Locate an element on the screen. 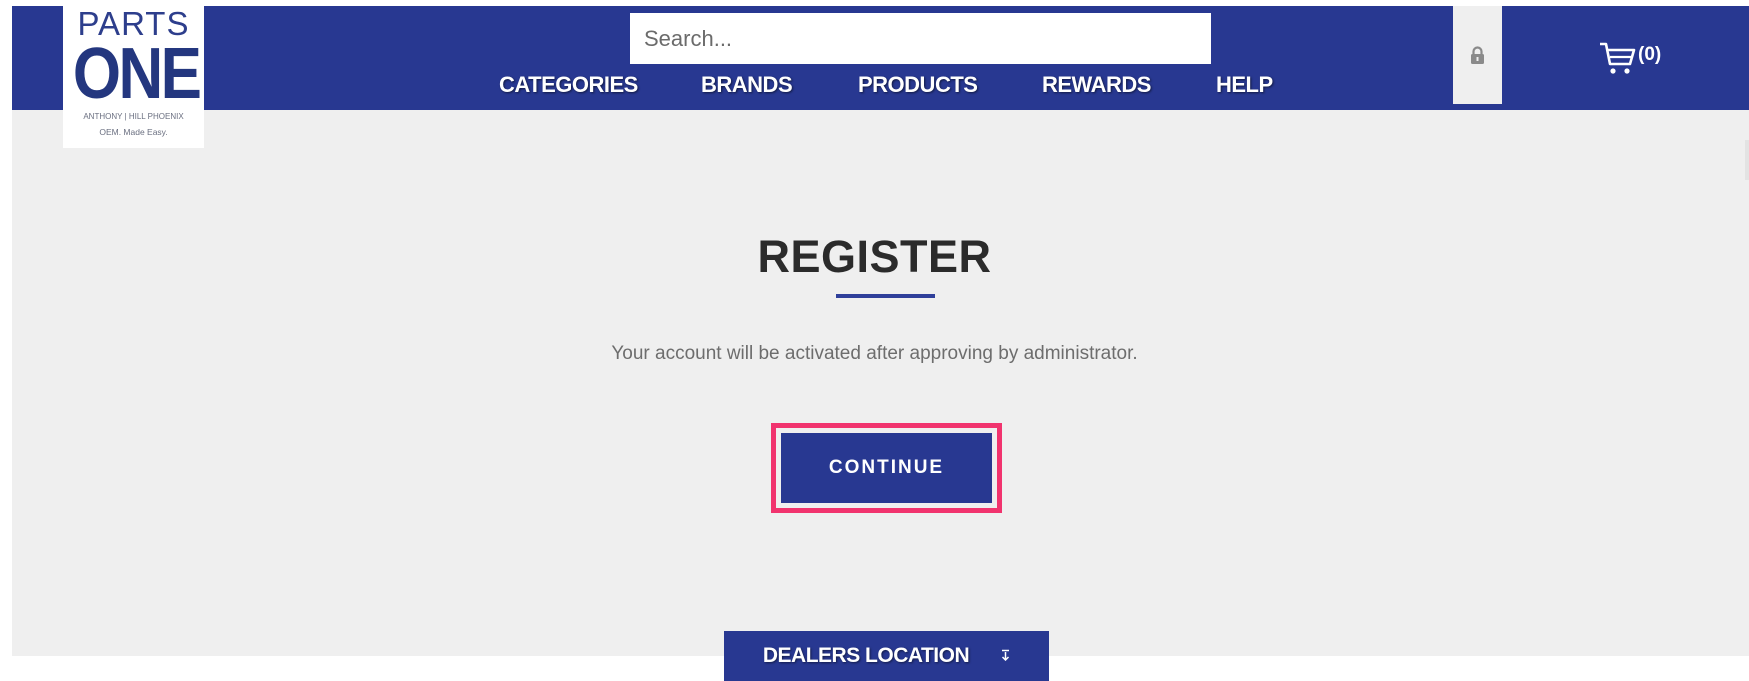  lock-icon is located at coordinates (1477, 55).